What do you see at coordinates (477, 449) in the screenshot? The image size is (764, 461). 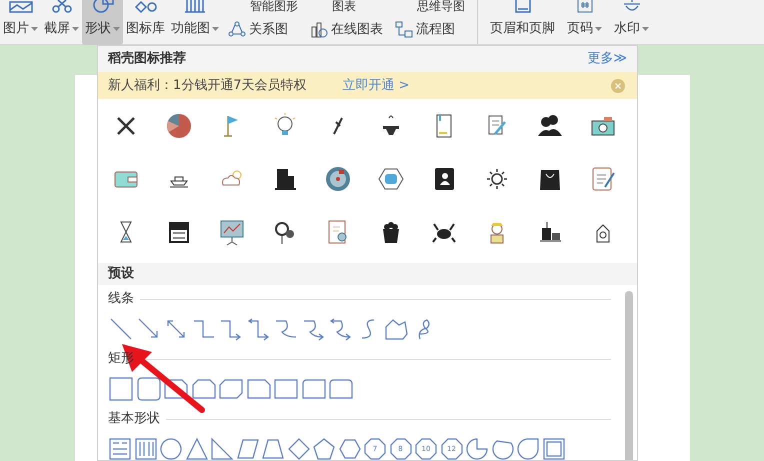 I see `pie-shape` at bounding box center [477, 449].